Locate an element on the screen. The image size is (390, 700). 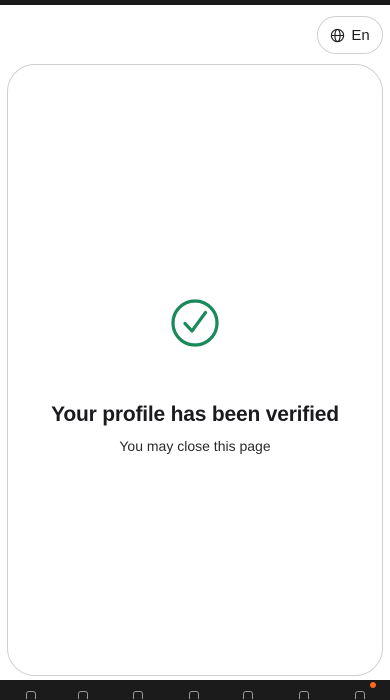
globe-icon is located at coordinates (337, 35).